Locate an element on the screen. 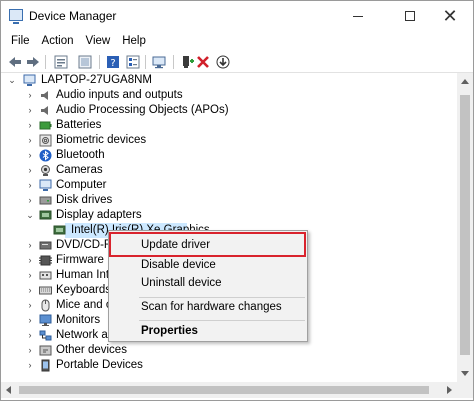 The width and height of the screenshot is (474, 401). other-devices-icon is located at coordinates (45, 350).